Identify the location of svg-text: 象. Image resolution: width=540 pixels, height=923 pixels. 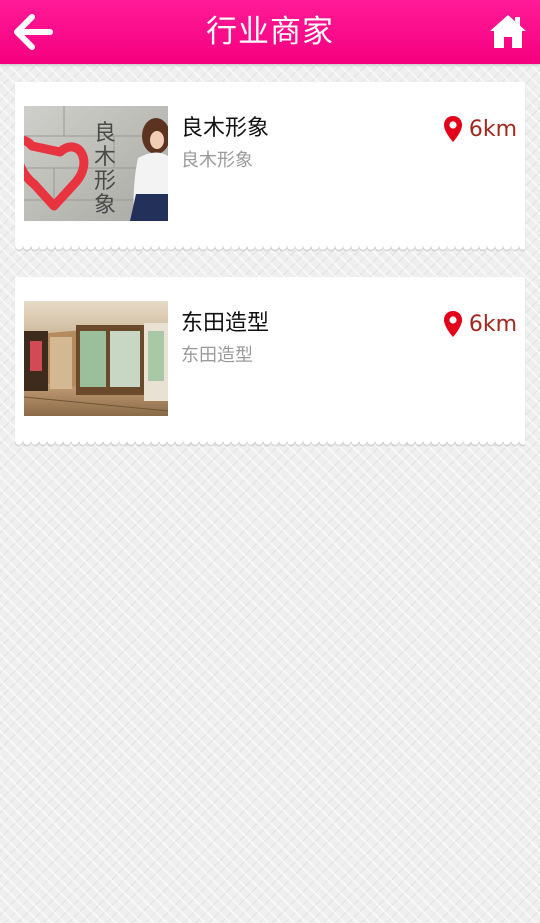
(105, 205).